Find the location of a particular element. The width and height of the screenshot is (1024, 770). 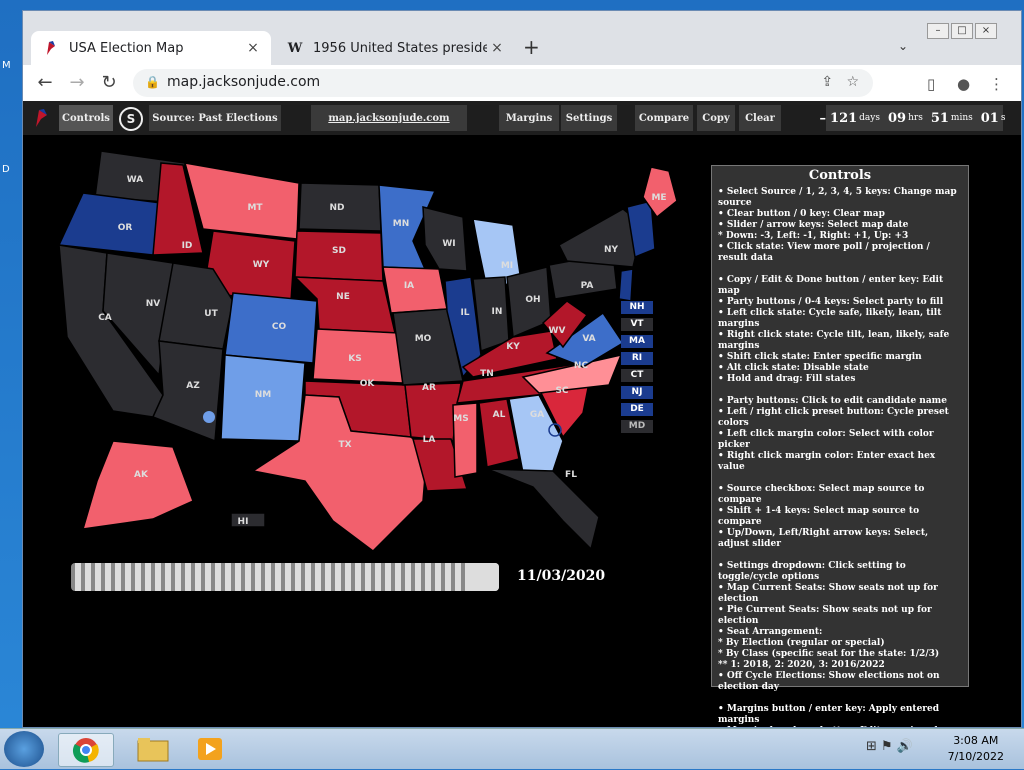

small-state-nh: NH is located at coordinates (637, 307).